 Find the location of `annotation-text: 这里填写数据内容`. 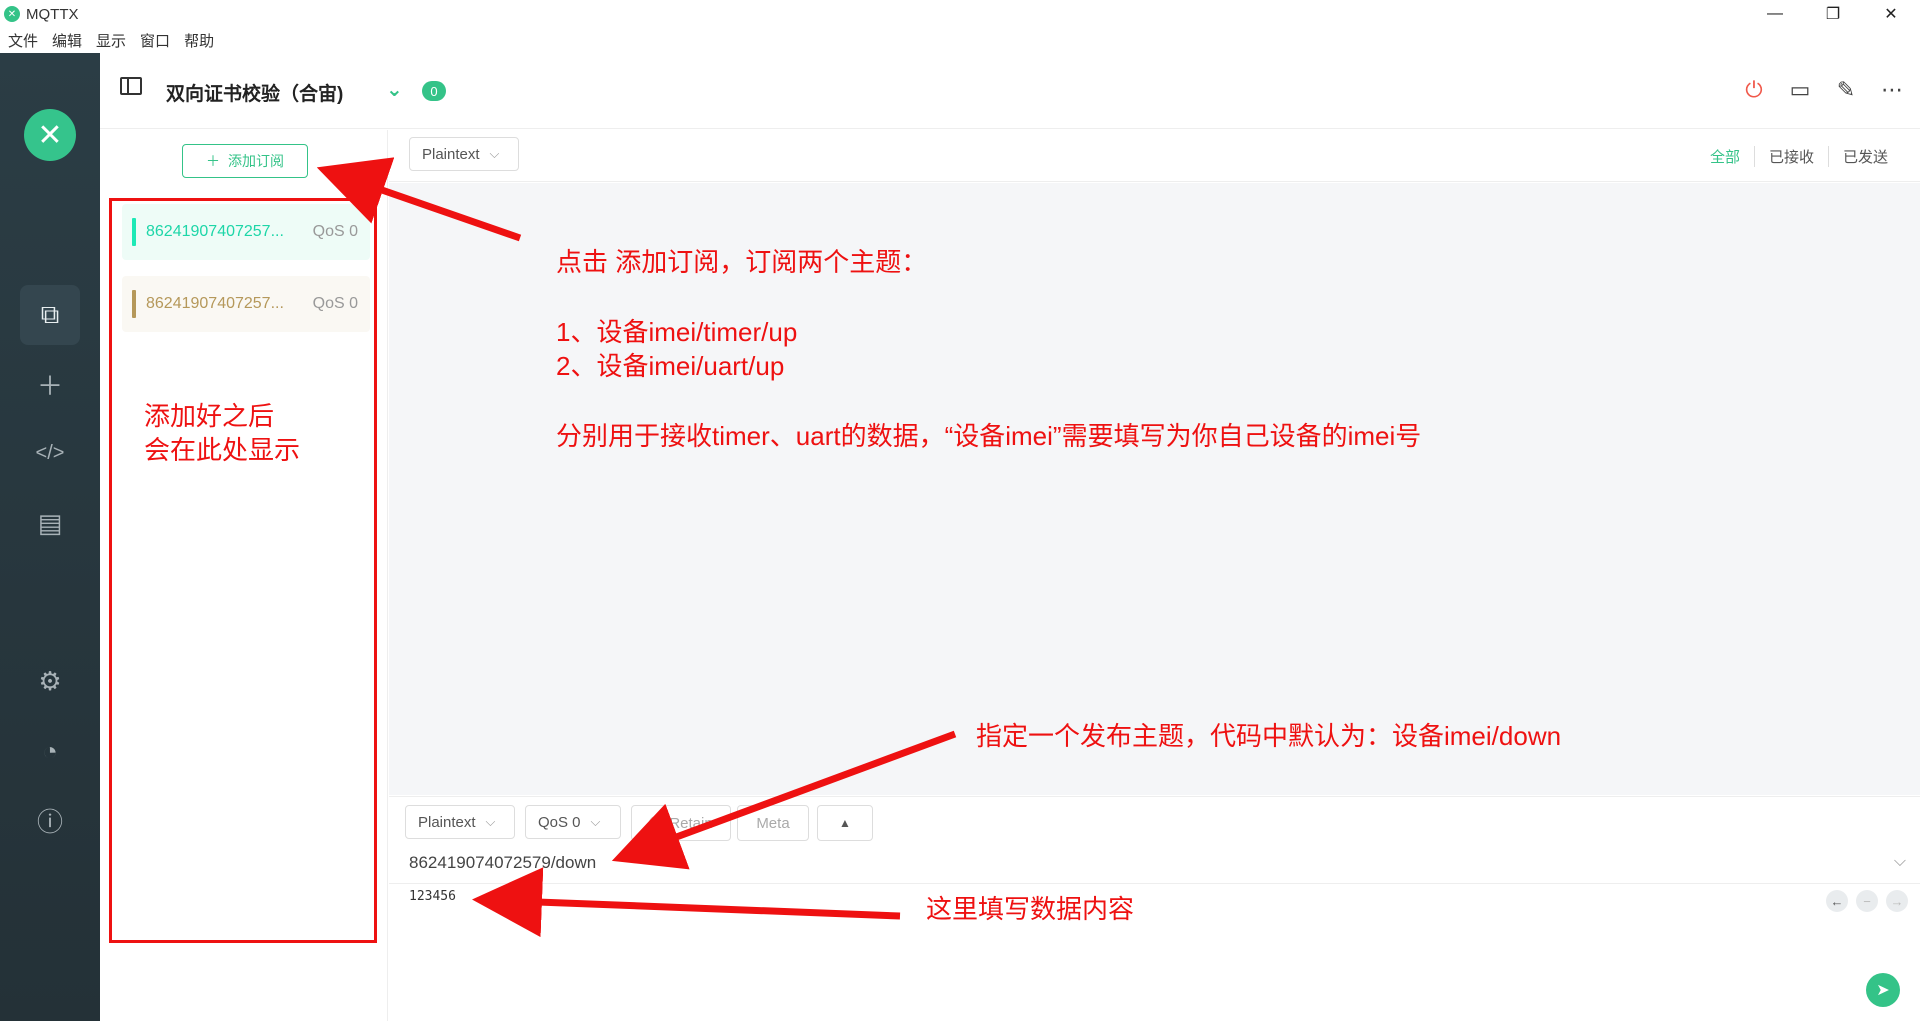

annotation-text: 这里填写数据内容 is located at coordinates (1030, 909).